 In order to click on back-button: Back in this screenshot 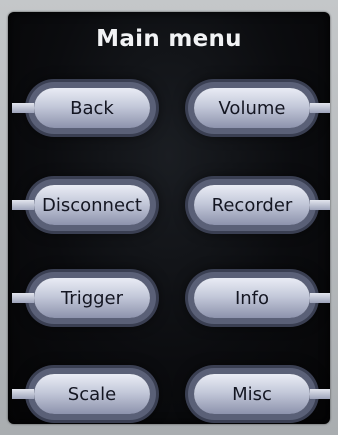, I will do `click(81, 108)`.